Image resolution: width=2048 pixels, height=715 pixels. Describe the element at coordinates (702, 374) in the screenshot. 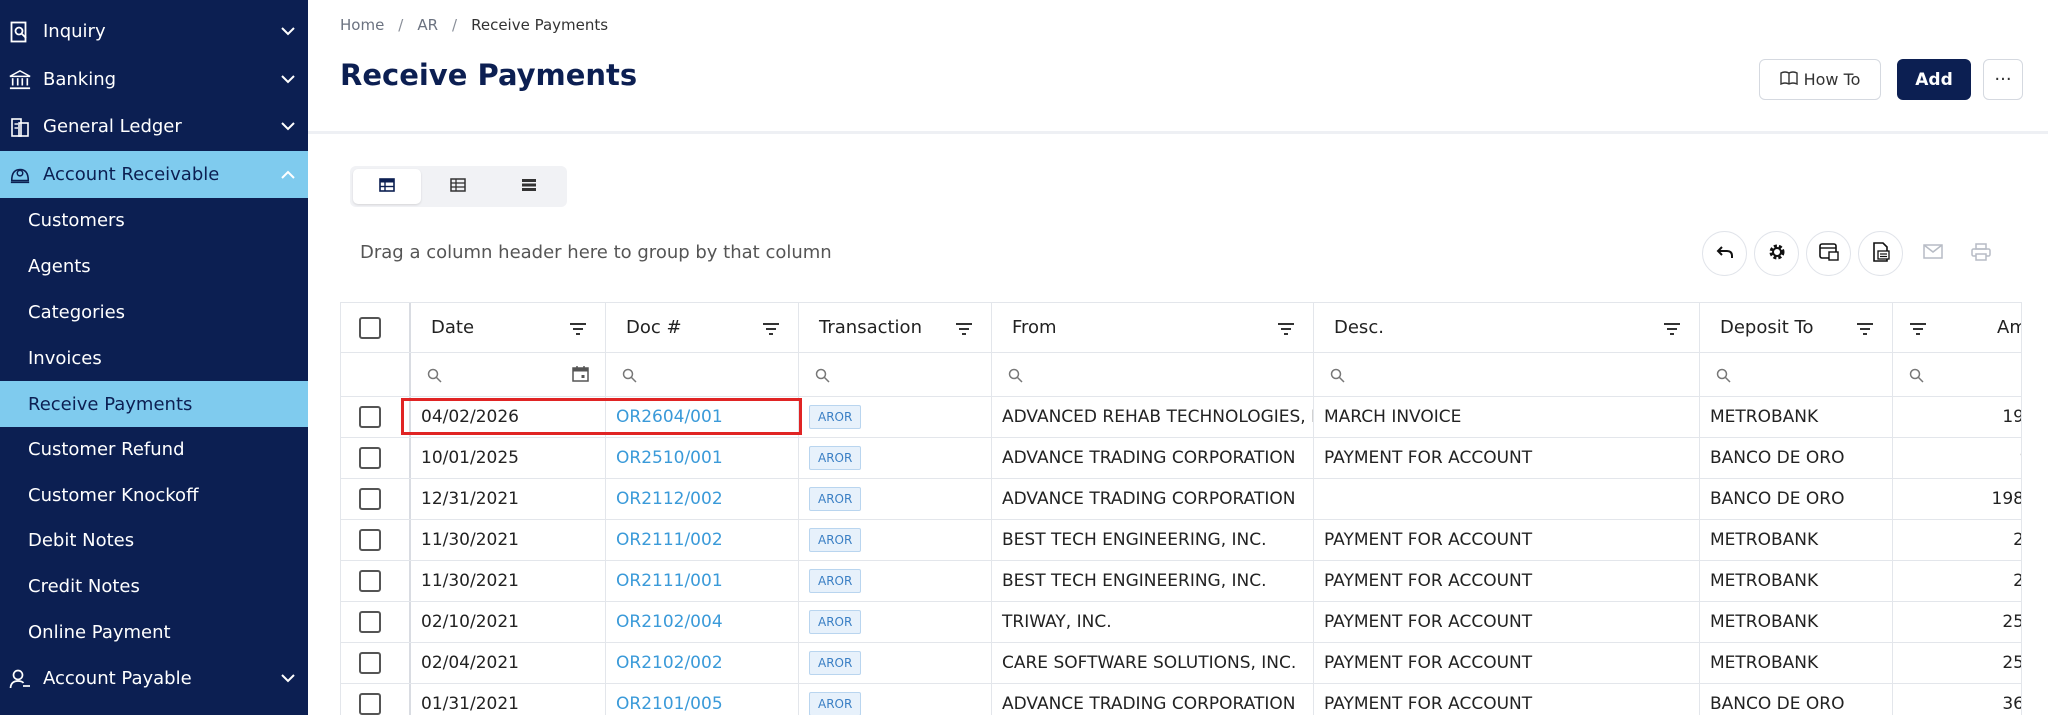

I see `filter-doc` at that location.